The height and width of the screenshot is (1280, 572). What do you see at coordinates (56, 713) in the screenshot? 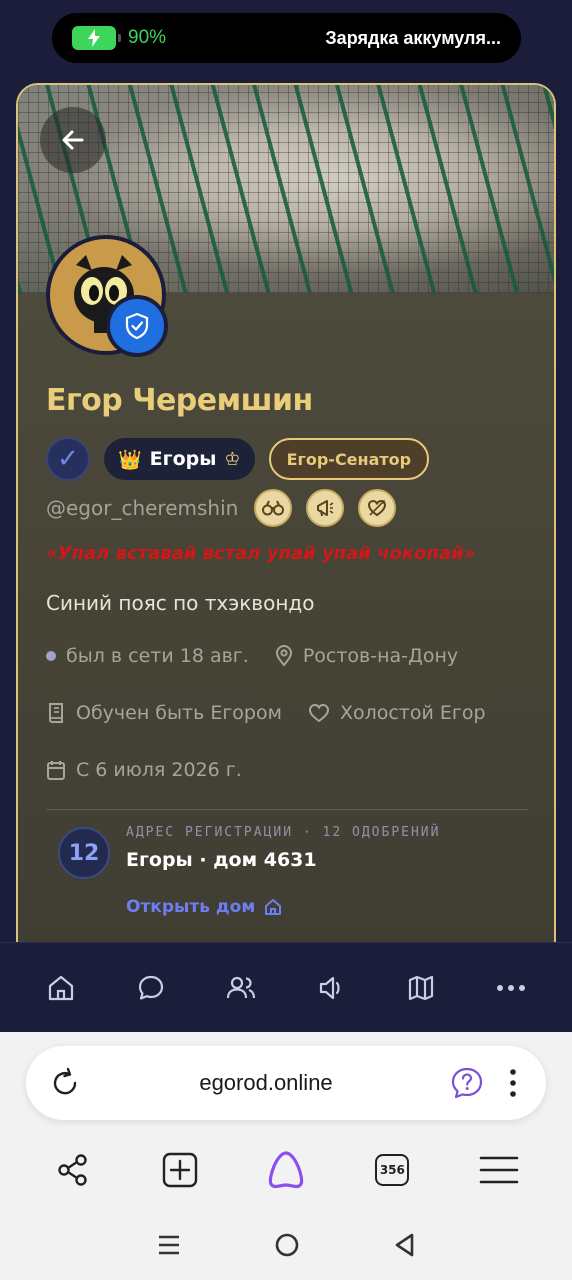
I see `book-icon` at bounding box center [56, 713].